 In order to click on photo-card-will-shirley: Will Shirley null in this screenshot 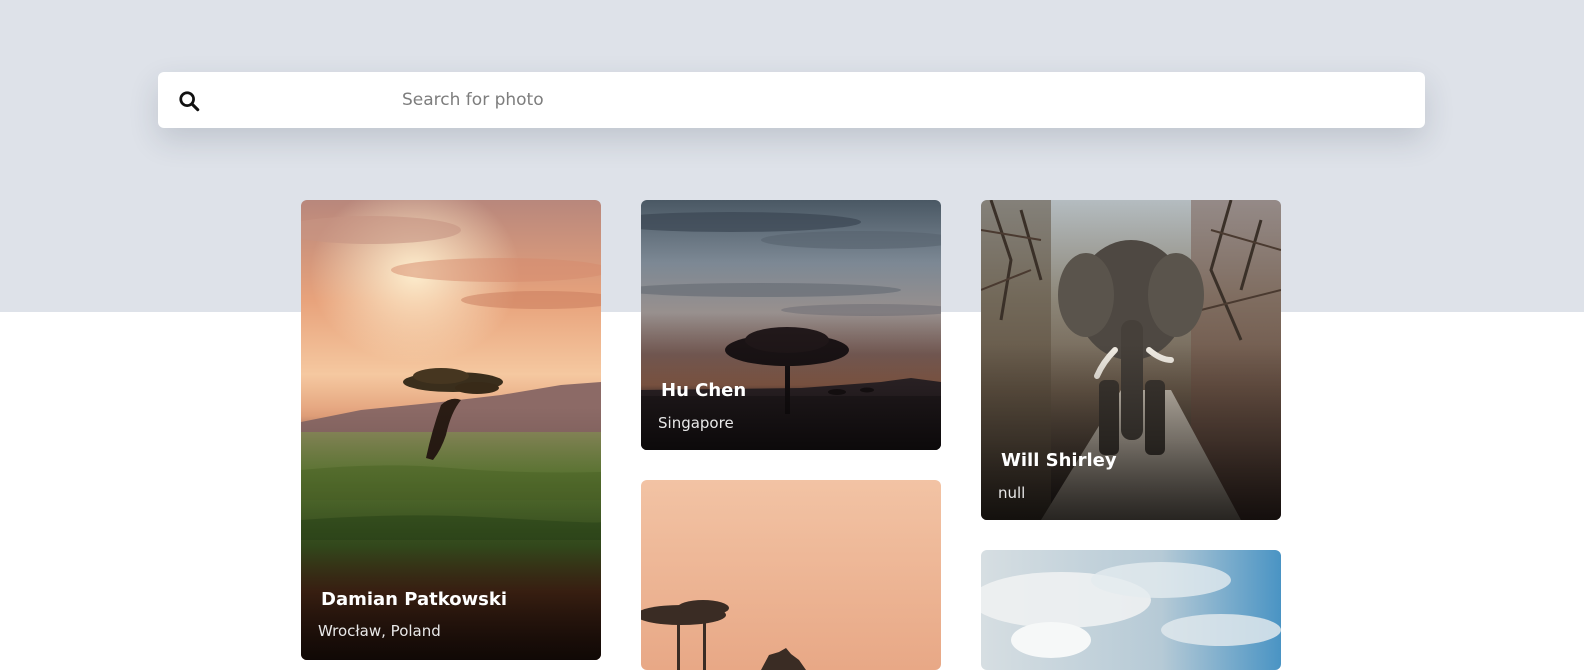, I will do `click(1131, 360)`.